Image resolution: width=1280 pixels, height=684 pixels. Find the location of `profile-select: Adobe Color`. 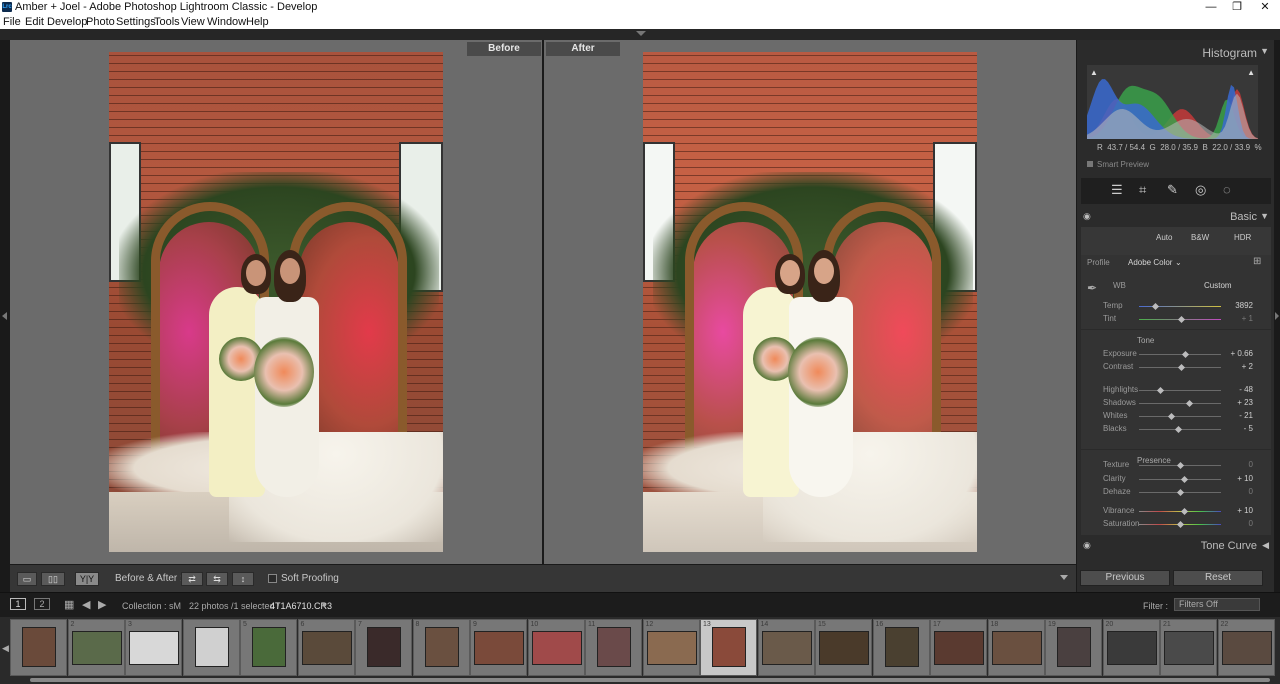

profile-select: Adobe Color is located at coordinates (1150, 262).